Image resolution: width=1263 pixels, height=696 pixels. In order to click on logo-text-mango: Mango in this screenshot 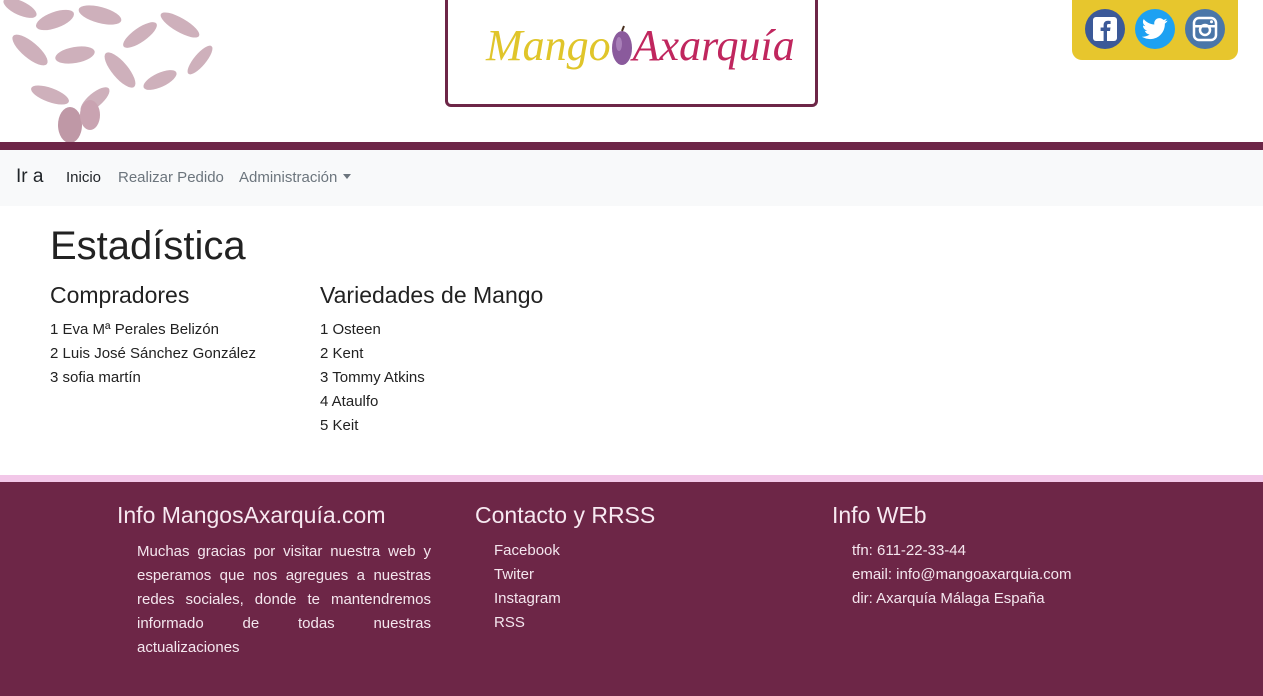, I will do `click(548, 45)`.